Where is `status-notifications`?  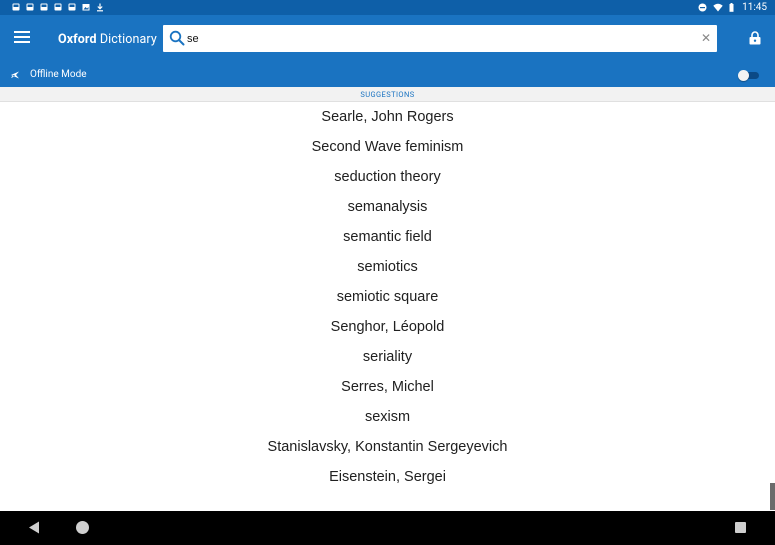
status-notifications is located at coordinates (58, 7).